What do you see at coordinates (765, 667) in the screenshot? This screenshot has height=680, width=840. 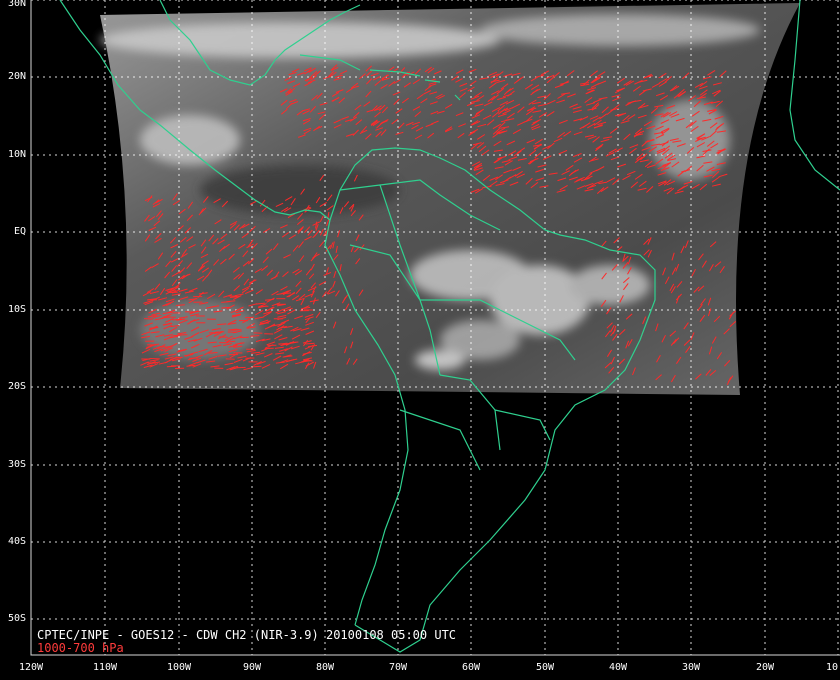 I see `lon-label-20w: 20W` at bounding box center [765, 667].